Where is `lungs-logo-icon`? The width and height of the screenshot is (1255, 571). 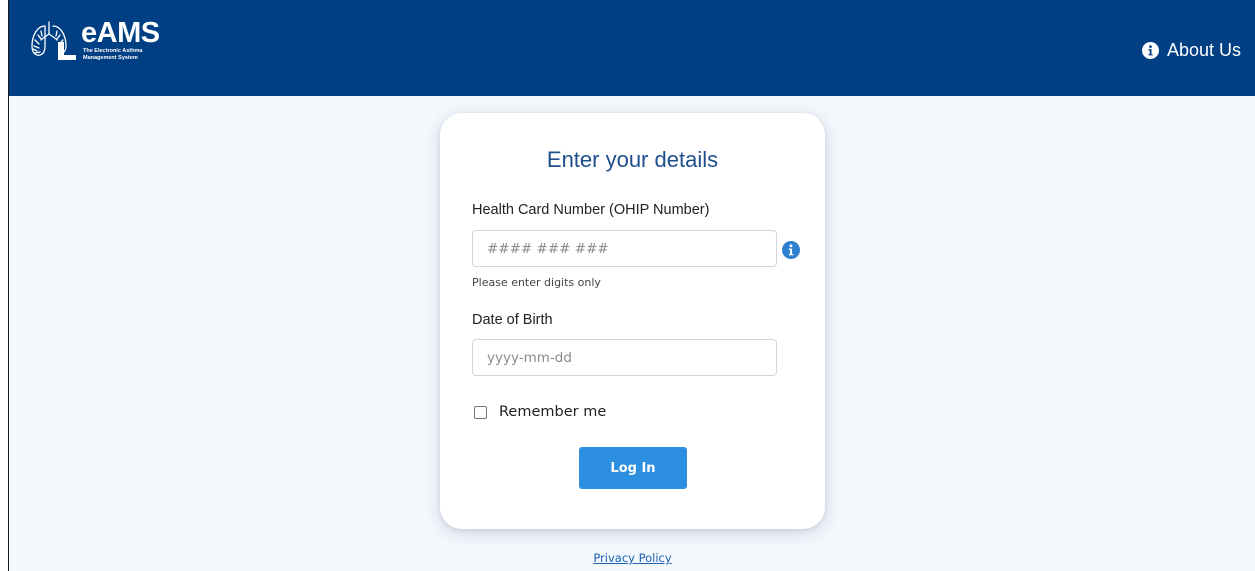
lungs-logo-icon is located at coordinates (53, 40).